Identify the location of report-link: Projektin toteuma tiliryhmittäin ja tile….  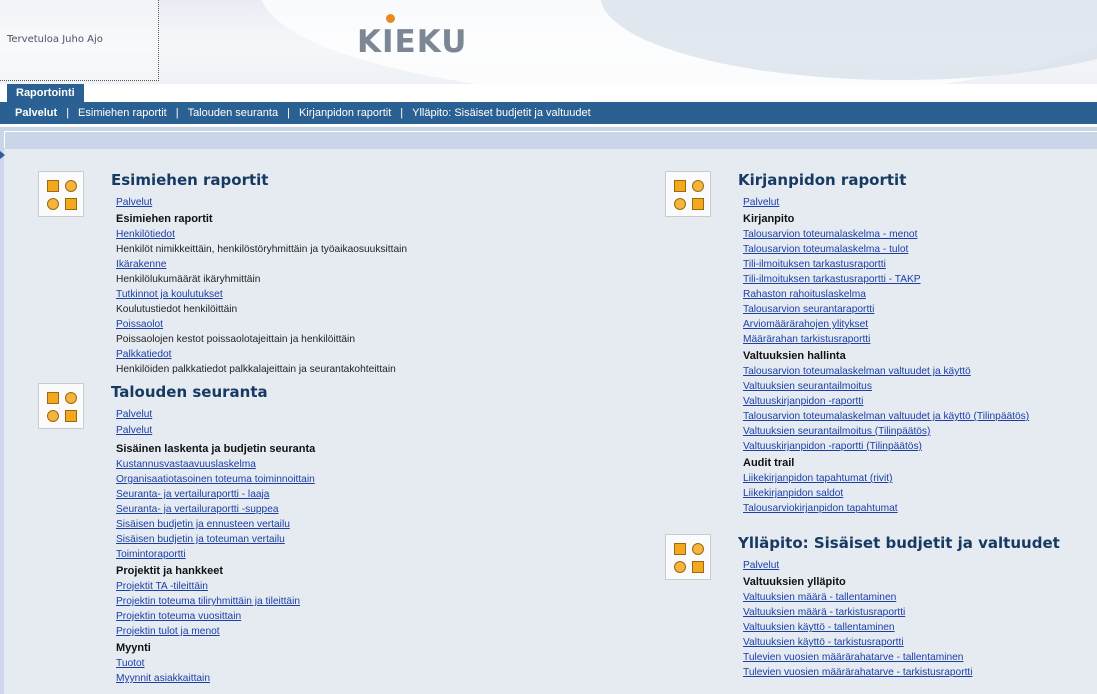
(215, 601).